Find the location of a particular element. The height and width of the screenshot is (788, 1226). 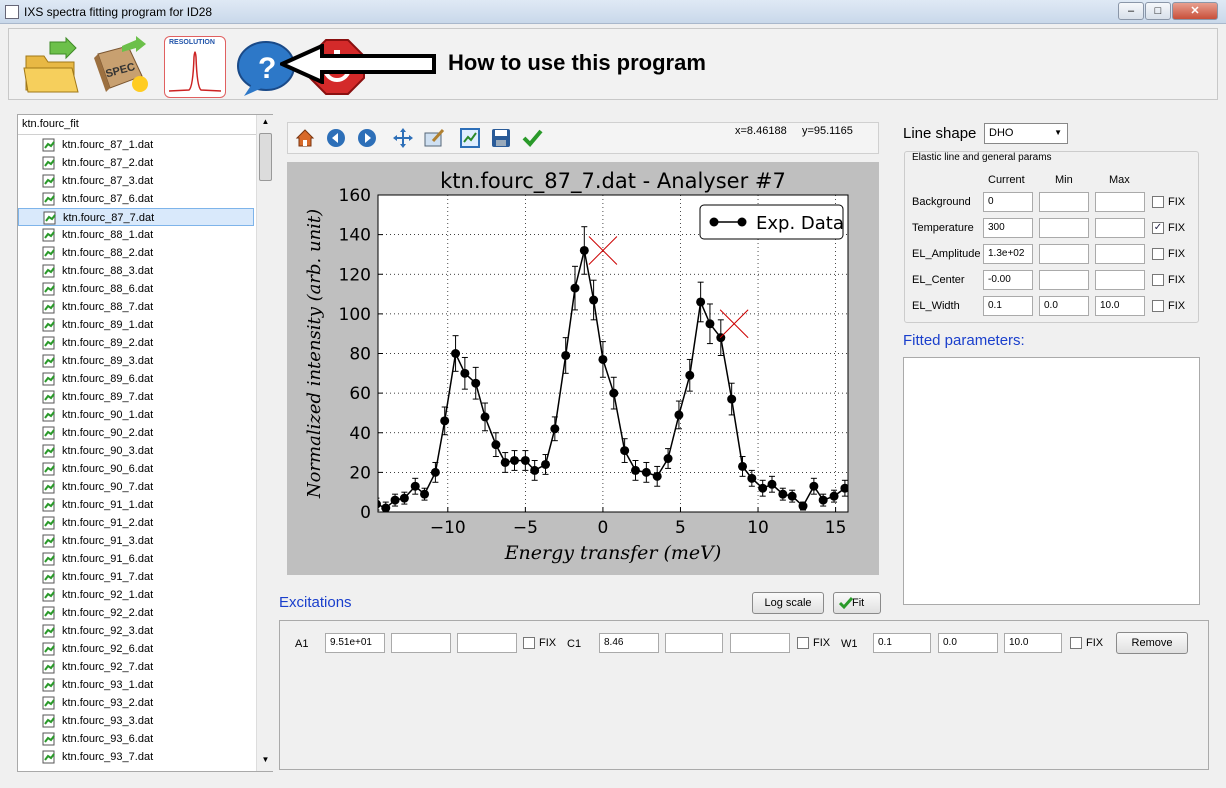

file-list-item: ktn.fourc_88_2.dat is located at coordinates (137, 253).